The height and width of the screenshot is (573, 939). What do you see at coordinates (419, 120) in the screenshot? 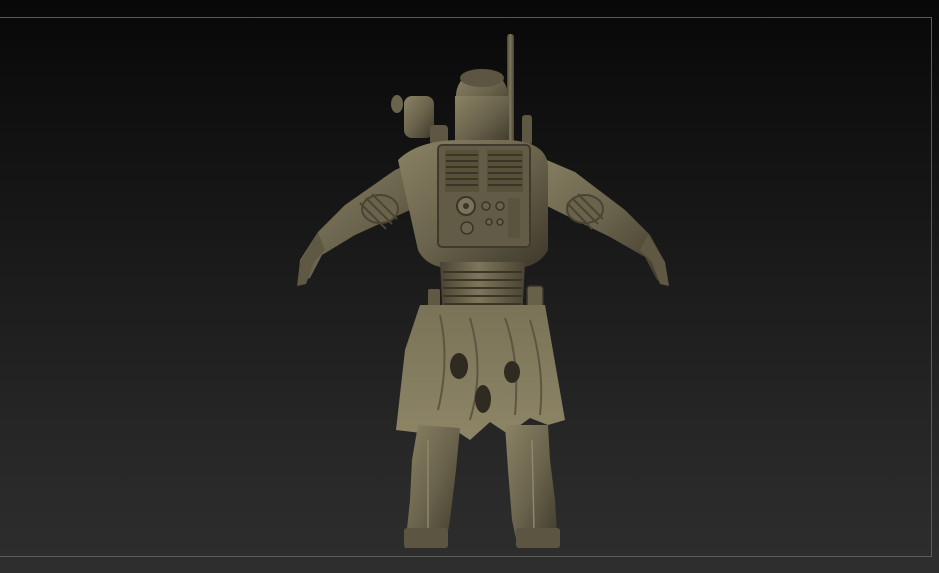
I see `canteen` at bounding box center [419, 120].